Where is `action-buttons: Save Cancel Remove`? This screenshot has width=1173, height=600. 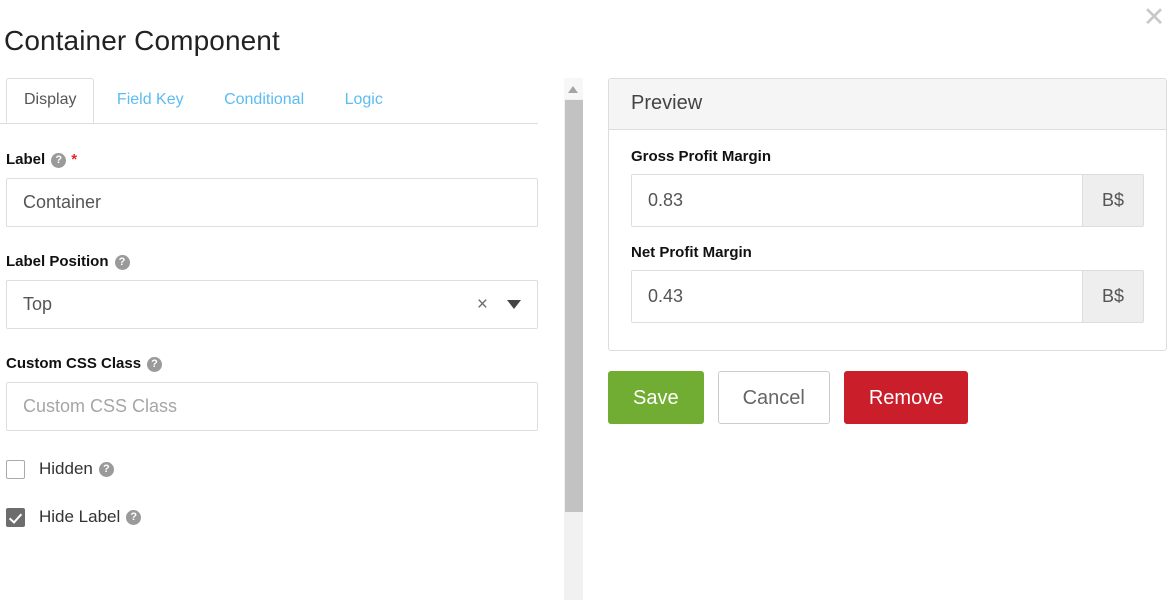 action-buttons: Save Cancel Remove is located at coordinates (887, 397).